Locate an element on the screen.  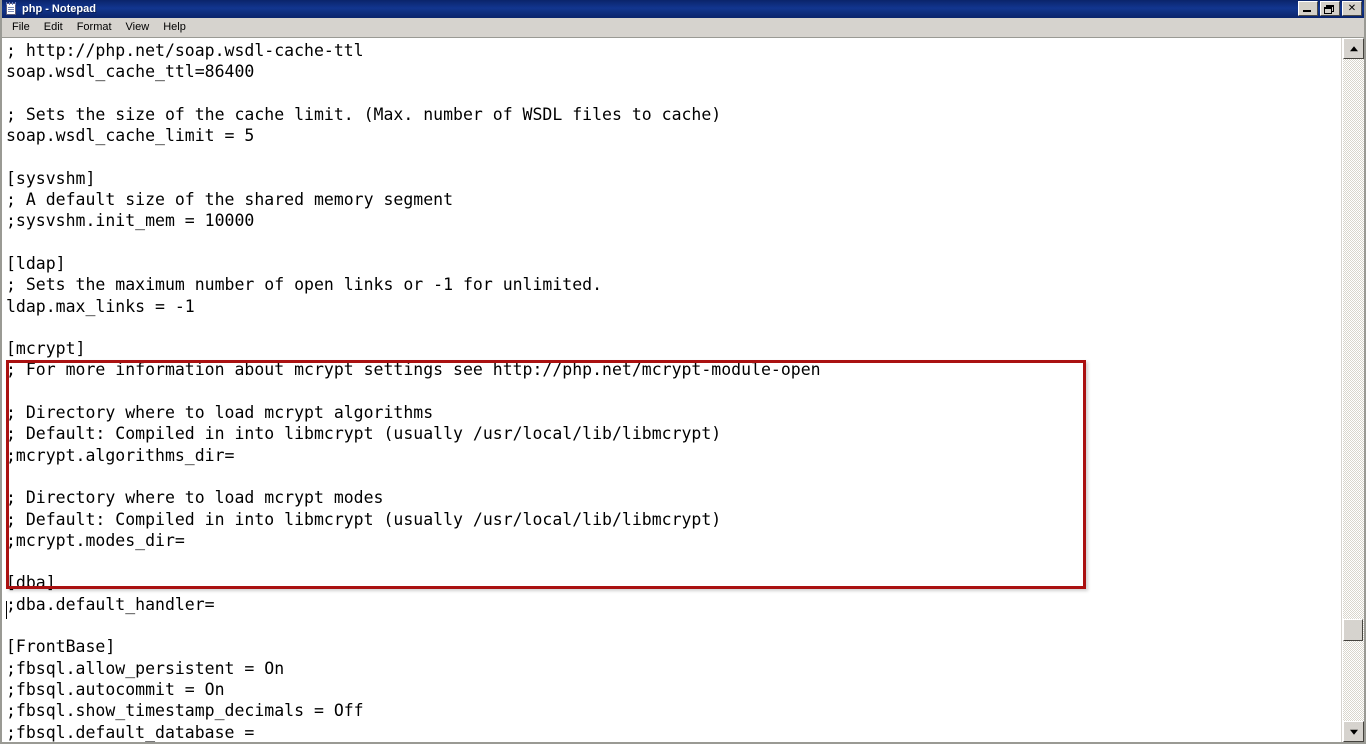
close-button: ✕ is located at coordinates (1352, 8).